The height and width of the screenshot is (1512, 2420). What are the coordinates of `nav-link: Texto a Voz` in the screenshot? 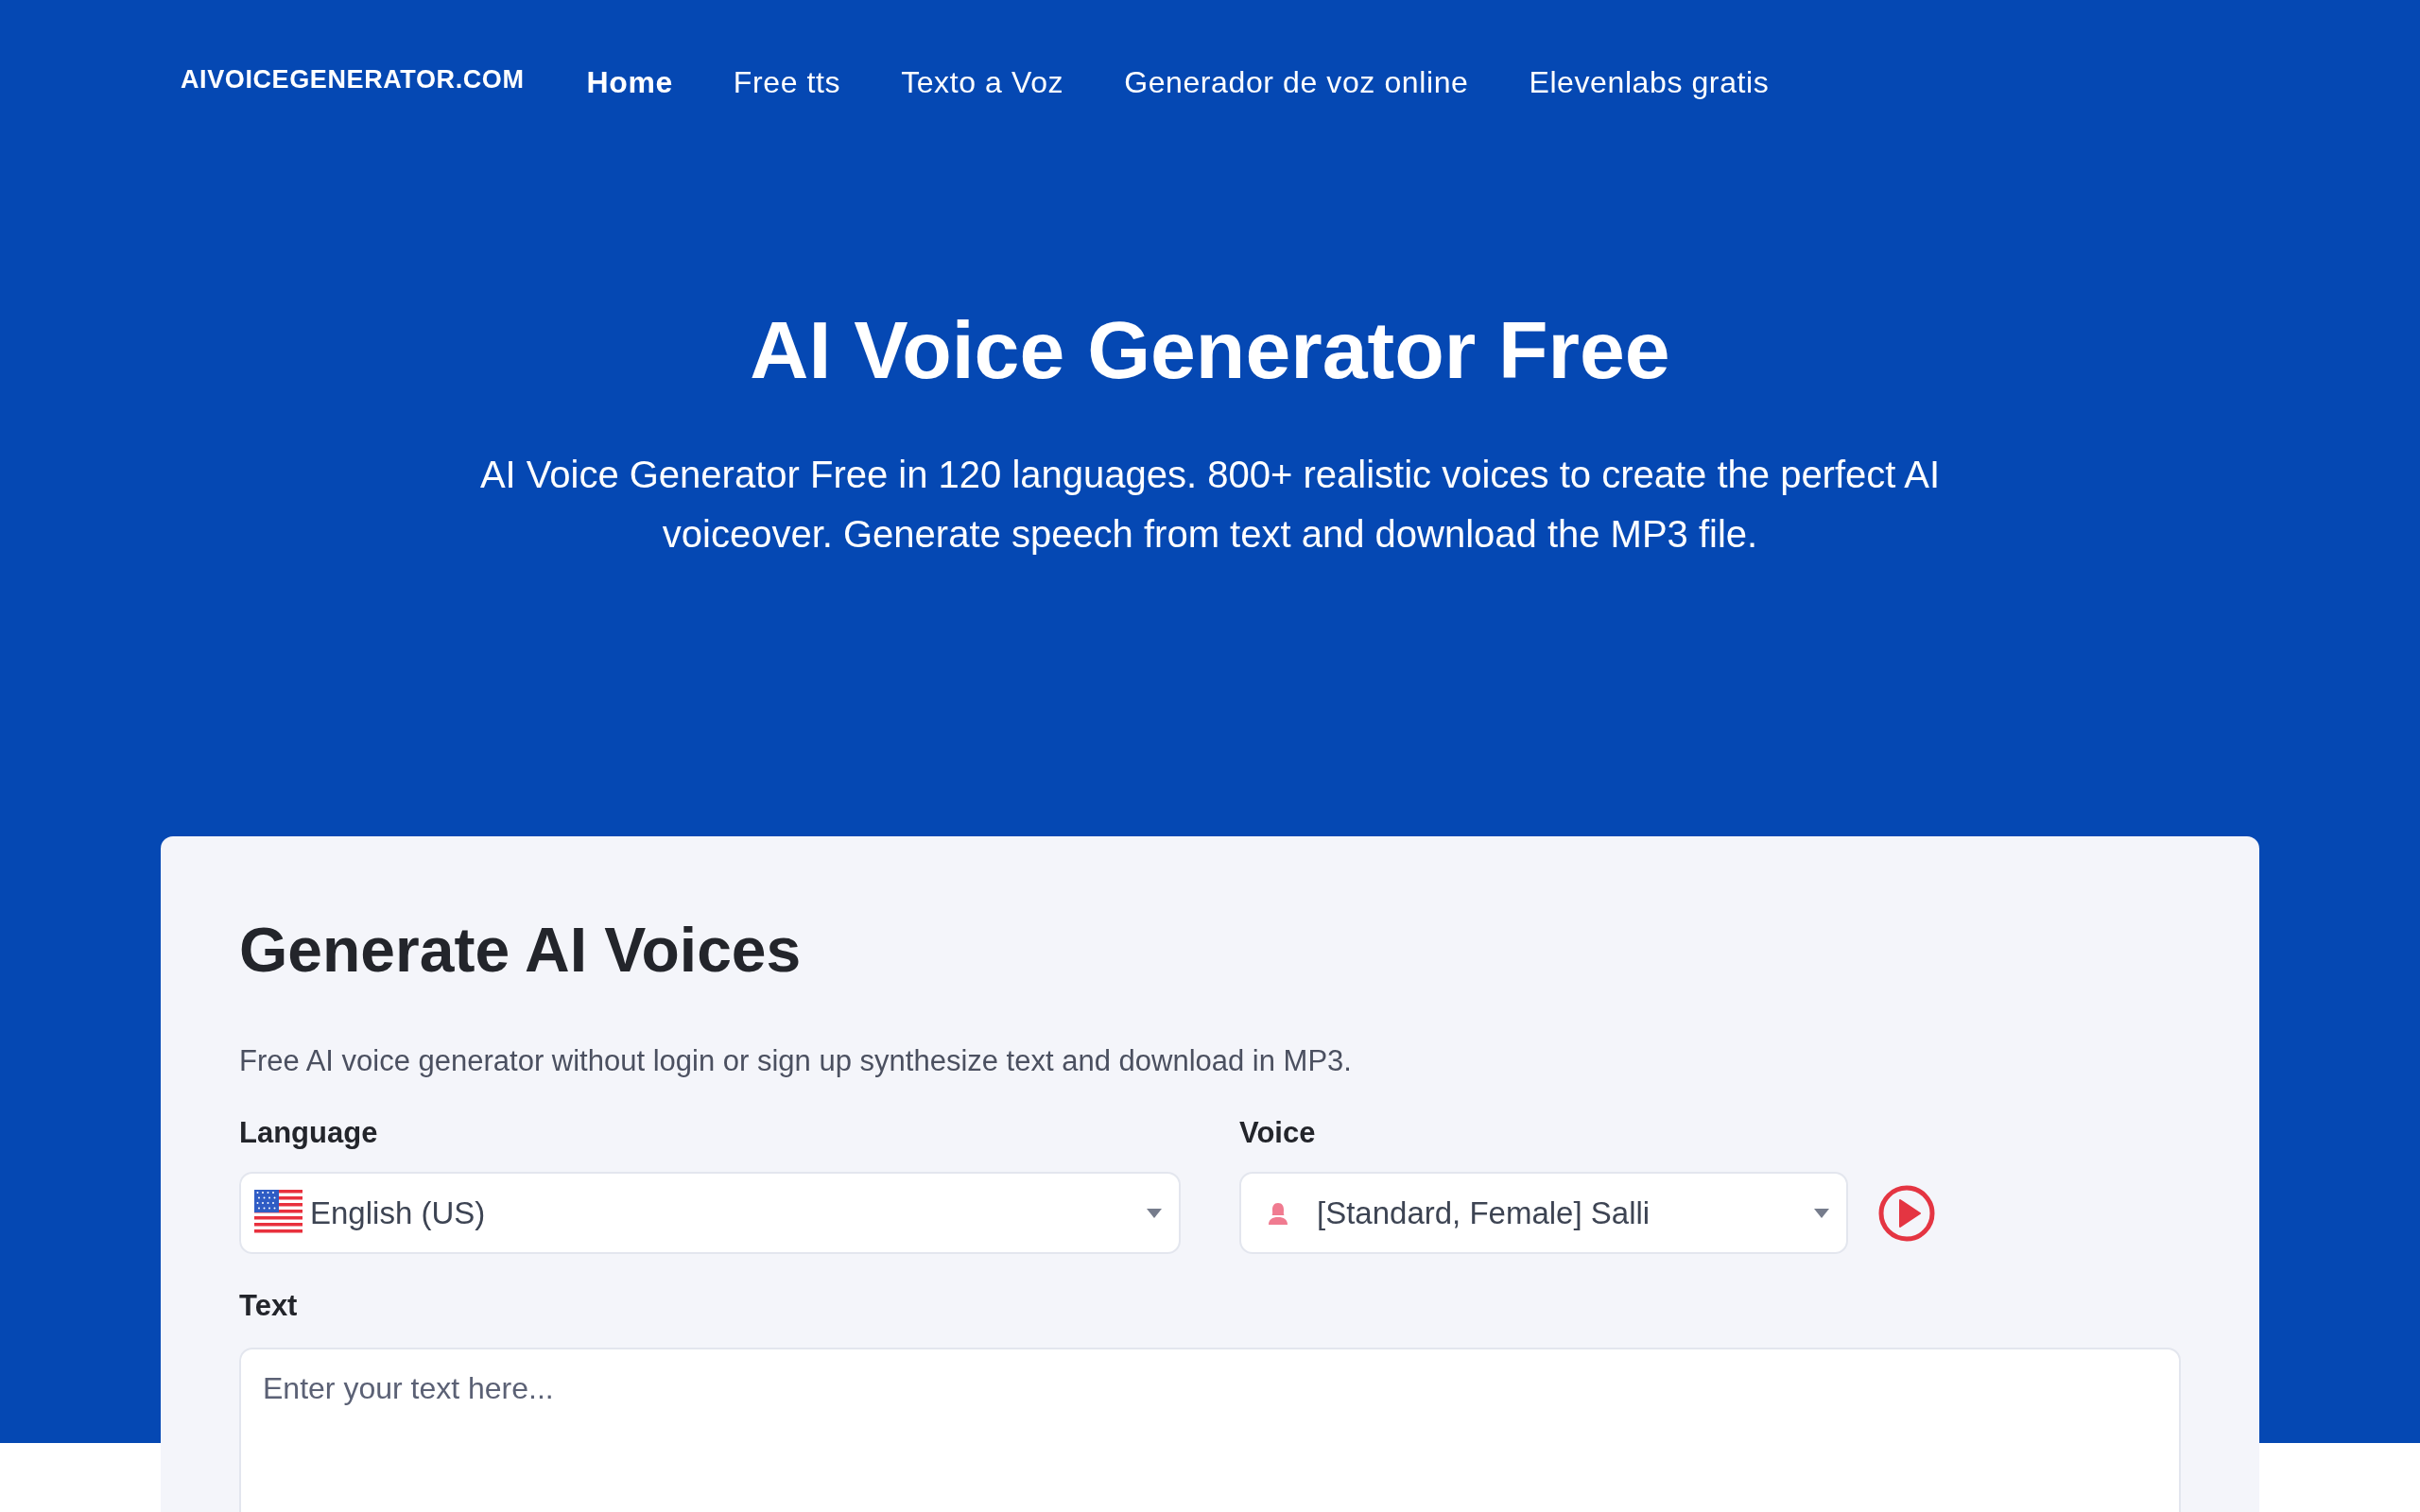 It's located at (983, 82).